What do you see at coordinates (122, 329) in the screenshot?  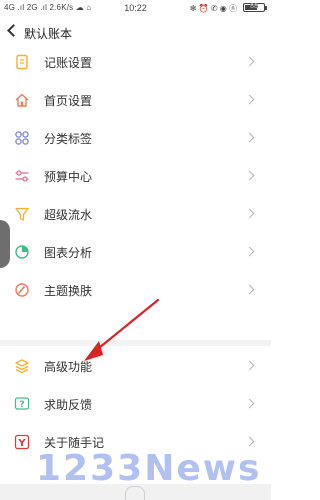 I see `annotation-arrow` at bounding box center [122, 329].